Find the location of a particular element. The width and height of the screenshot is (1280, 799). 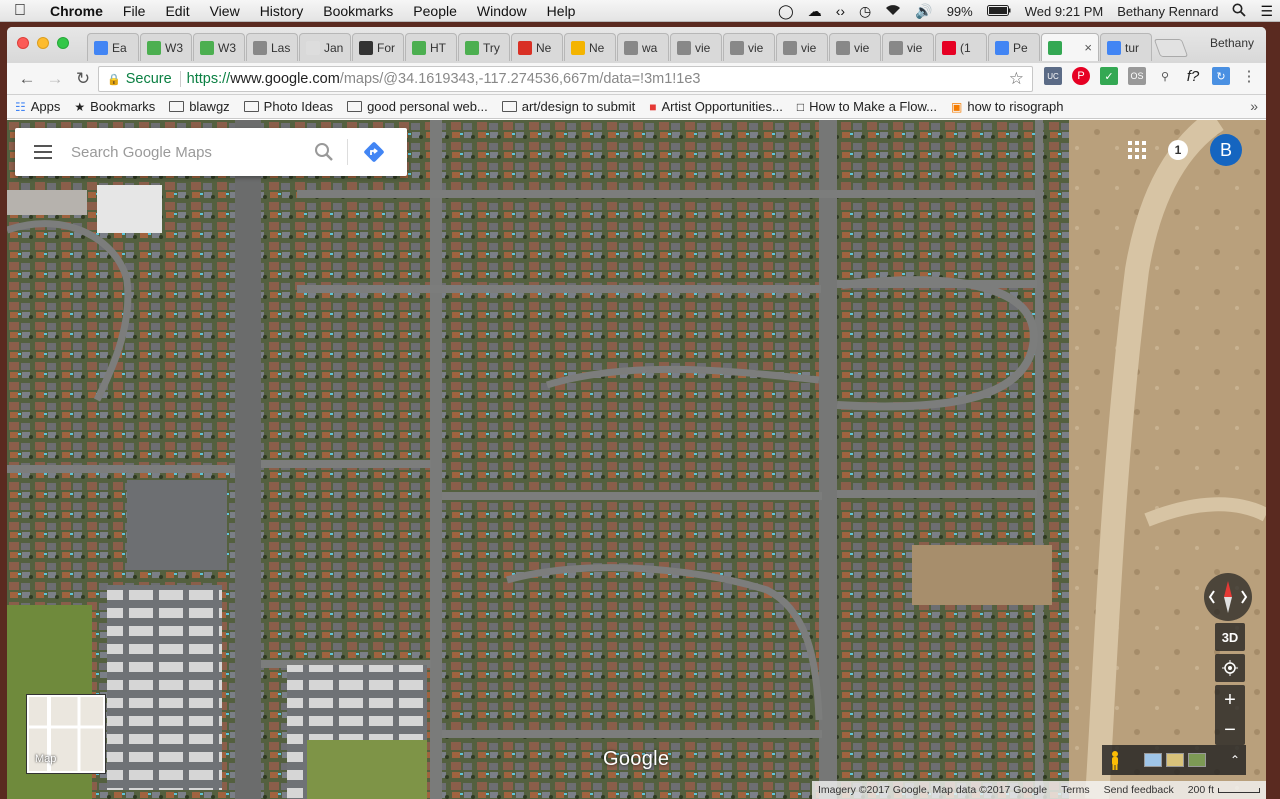

zoom-out-button: − is located at coordinates (1230, 730).